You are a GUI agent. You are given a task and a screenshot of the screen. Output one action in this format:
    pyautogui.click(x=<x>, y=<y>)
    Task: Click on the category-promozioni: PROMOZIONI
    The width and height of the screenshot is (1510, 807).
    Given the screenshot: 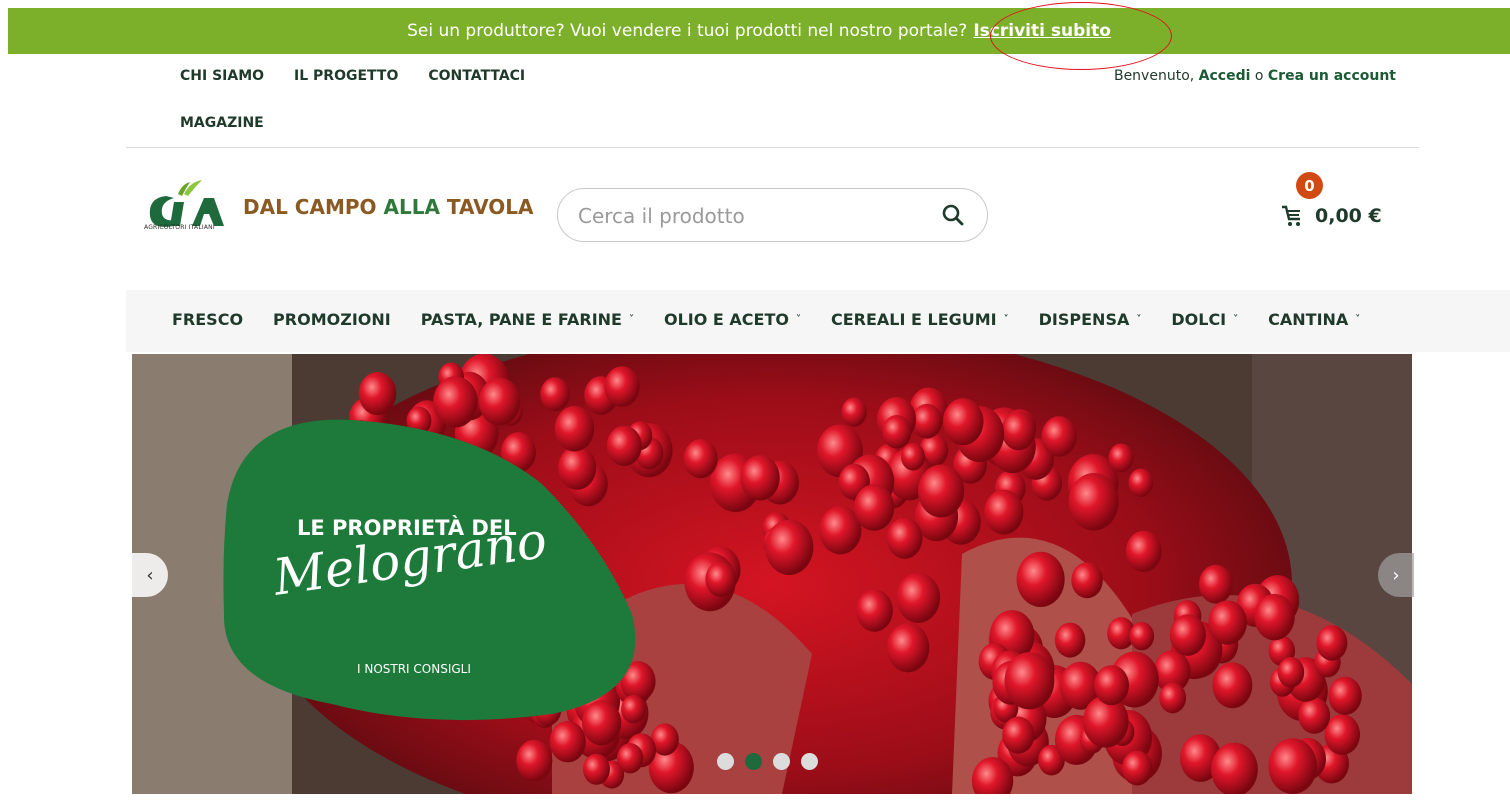 What is the action you would take?
    pyautogui.click(x=332, y=319)
    